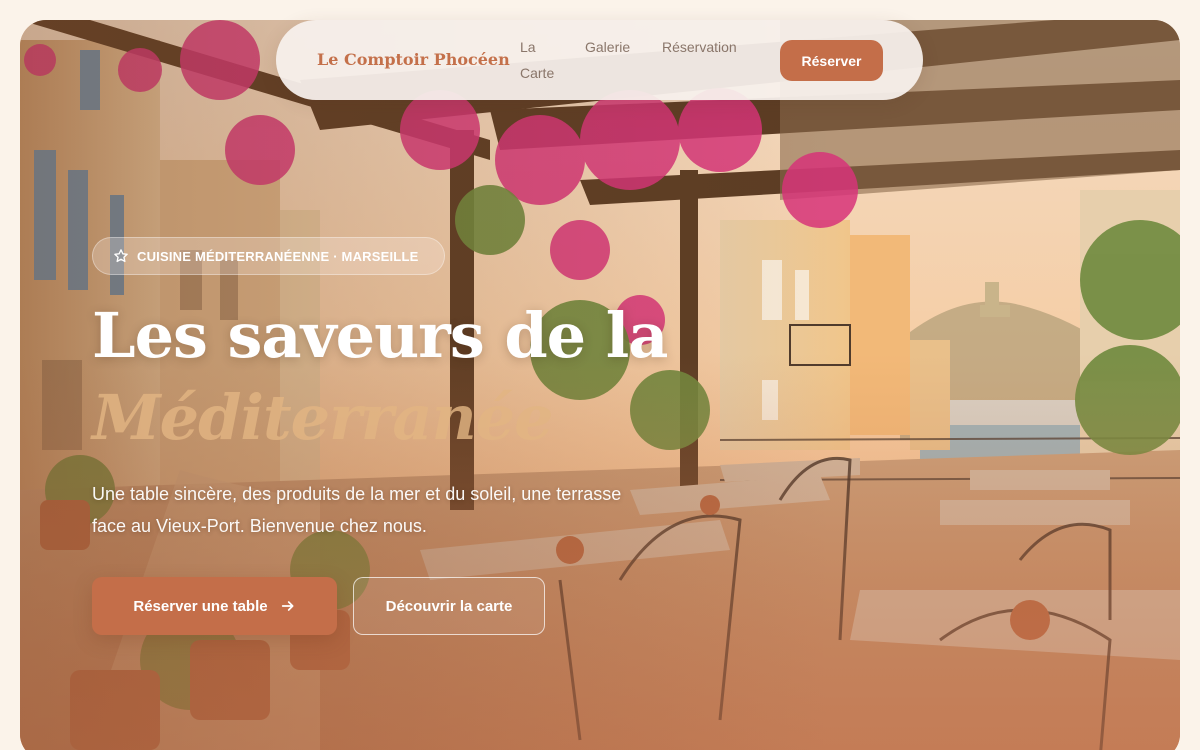 The image size is (1200, 750). I want to click on hero-headline: Les saveurs de la, so click(380, 335).